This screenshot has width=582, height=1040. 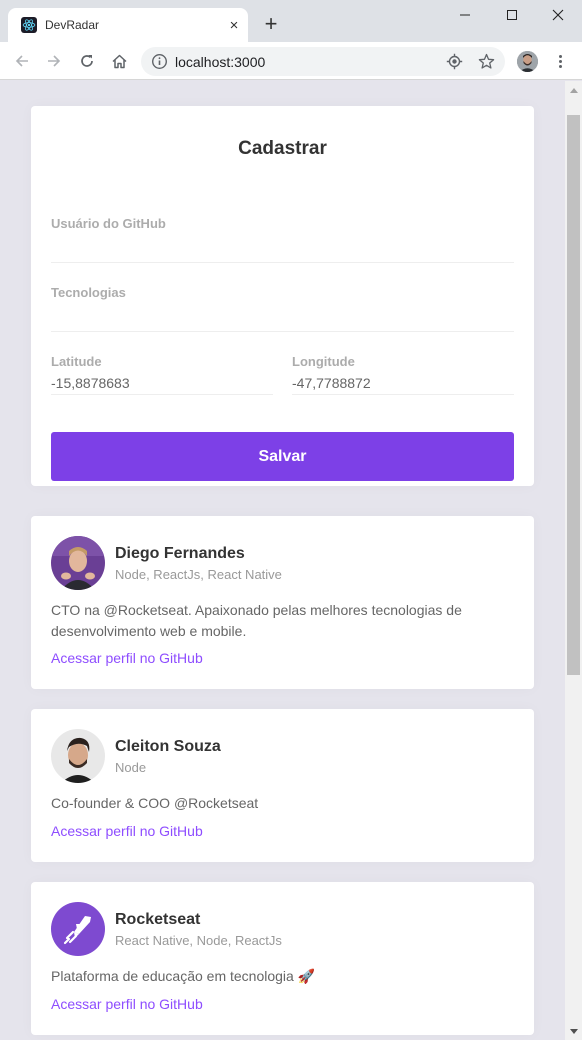 I want to click on browser-tab-strip: DevRadar × +, so click(x=291, y=21).